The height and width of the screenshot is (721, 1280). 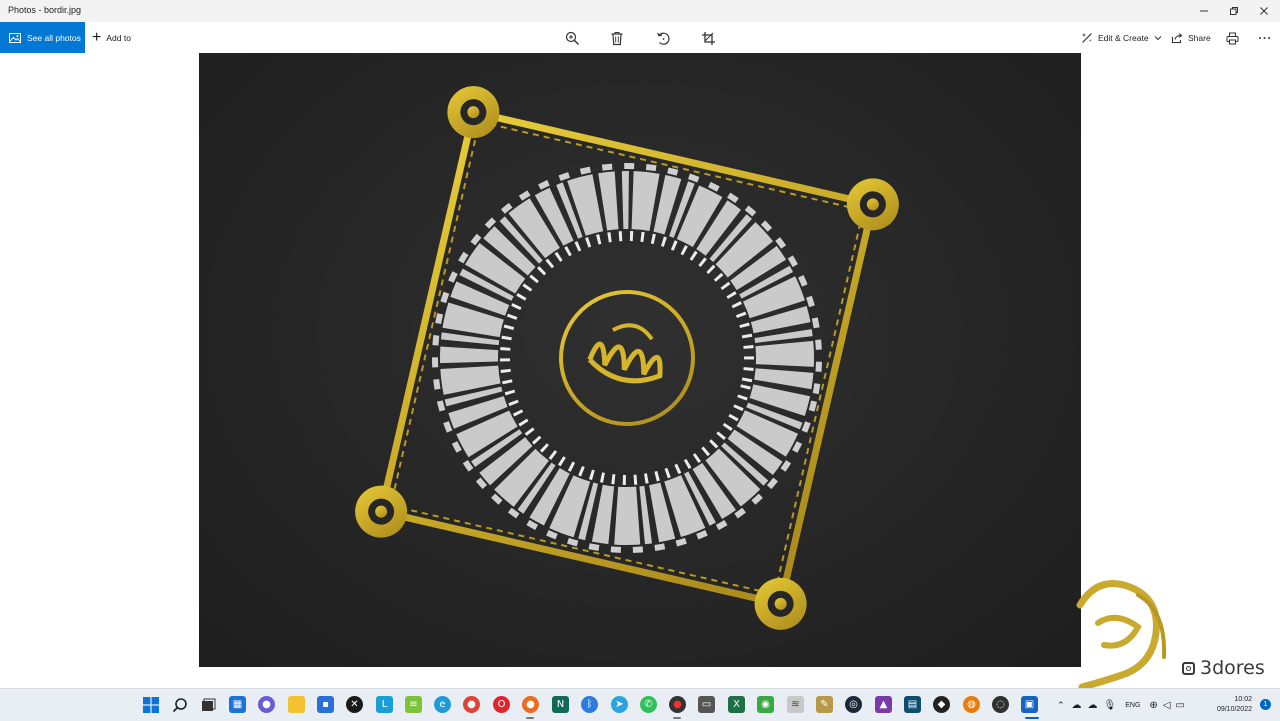 I want to click on print-button, so click(x=1232, y=38).